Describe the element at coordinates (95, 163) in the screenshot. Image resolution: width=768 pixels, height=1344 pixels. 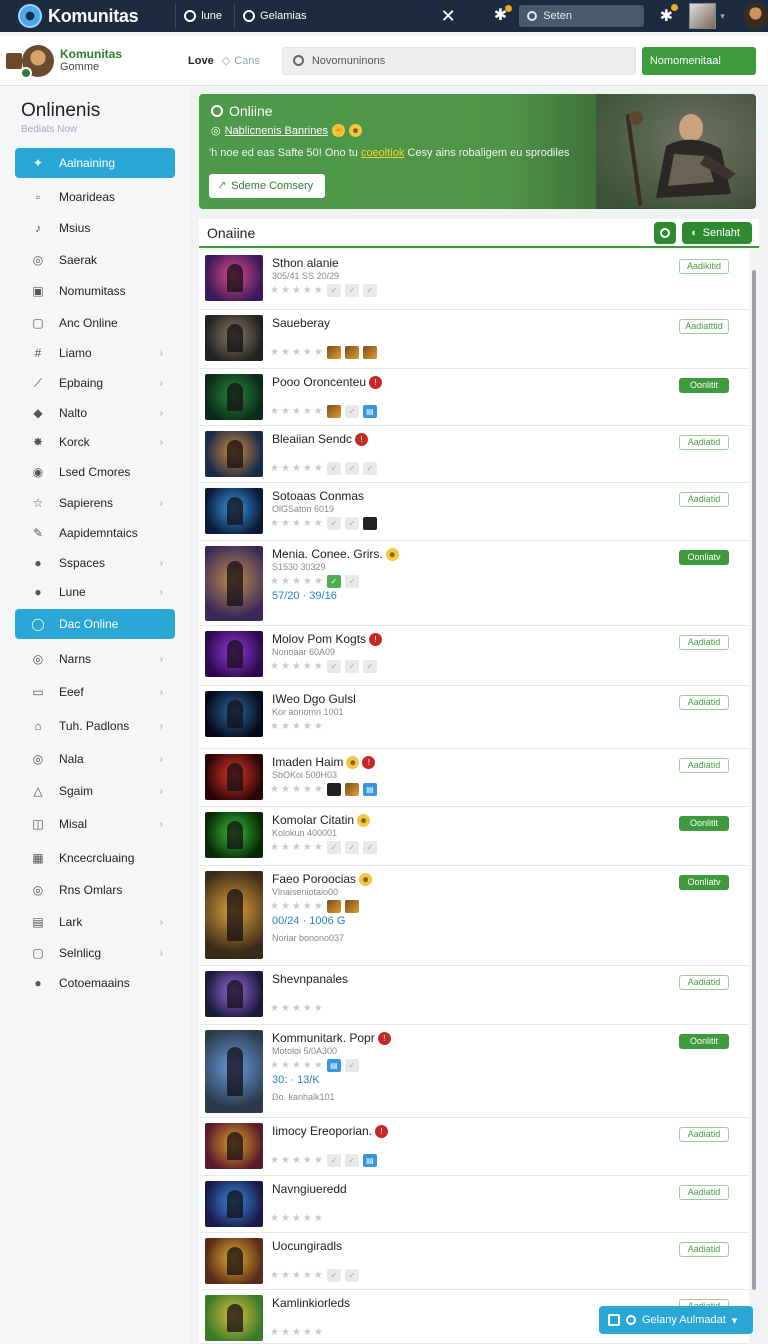
I see `sidebar-item: ✦ Aalnaining` at that location.